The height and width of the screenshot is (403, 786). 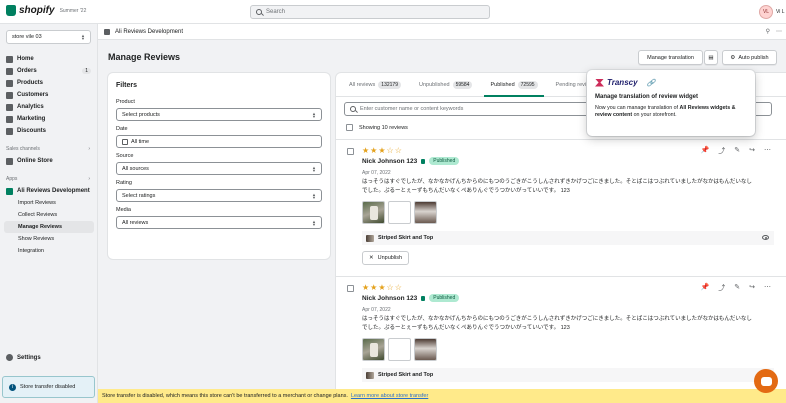 I want to click on sidebar-item-home: Home, so click(x=49, y=59).